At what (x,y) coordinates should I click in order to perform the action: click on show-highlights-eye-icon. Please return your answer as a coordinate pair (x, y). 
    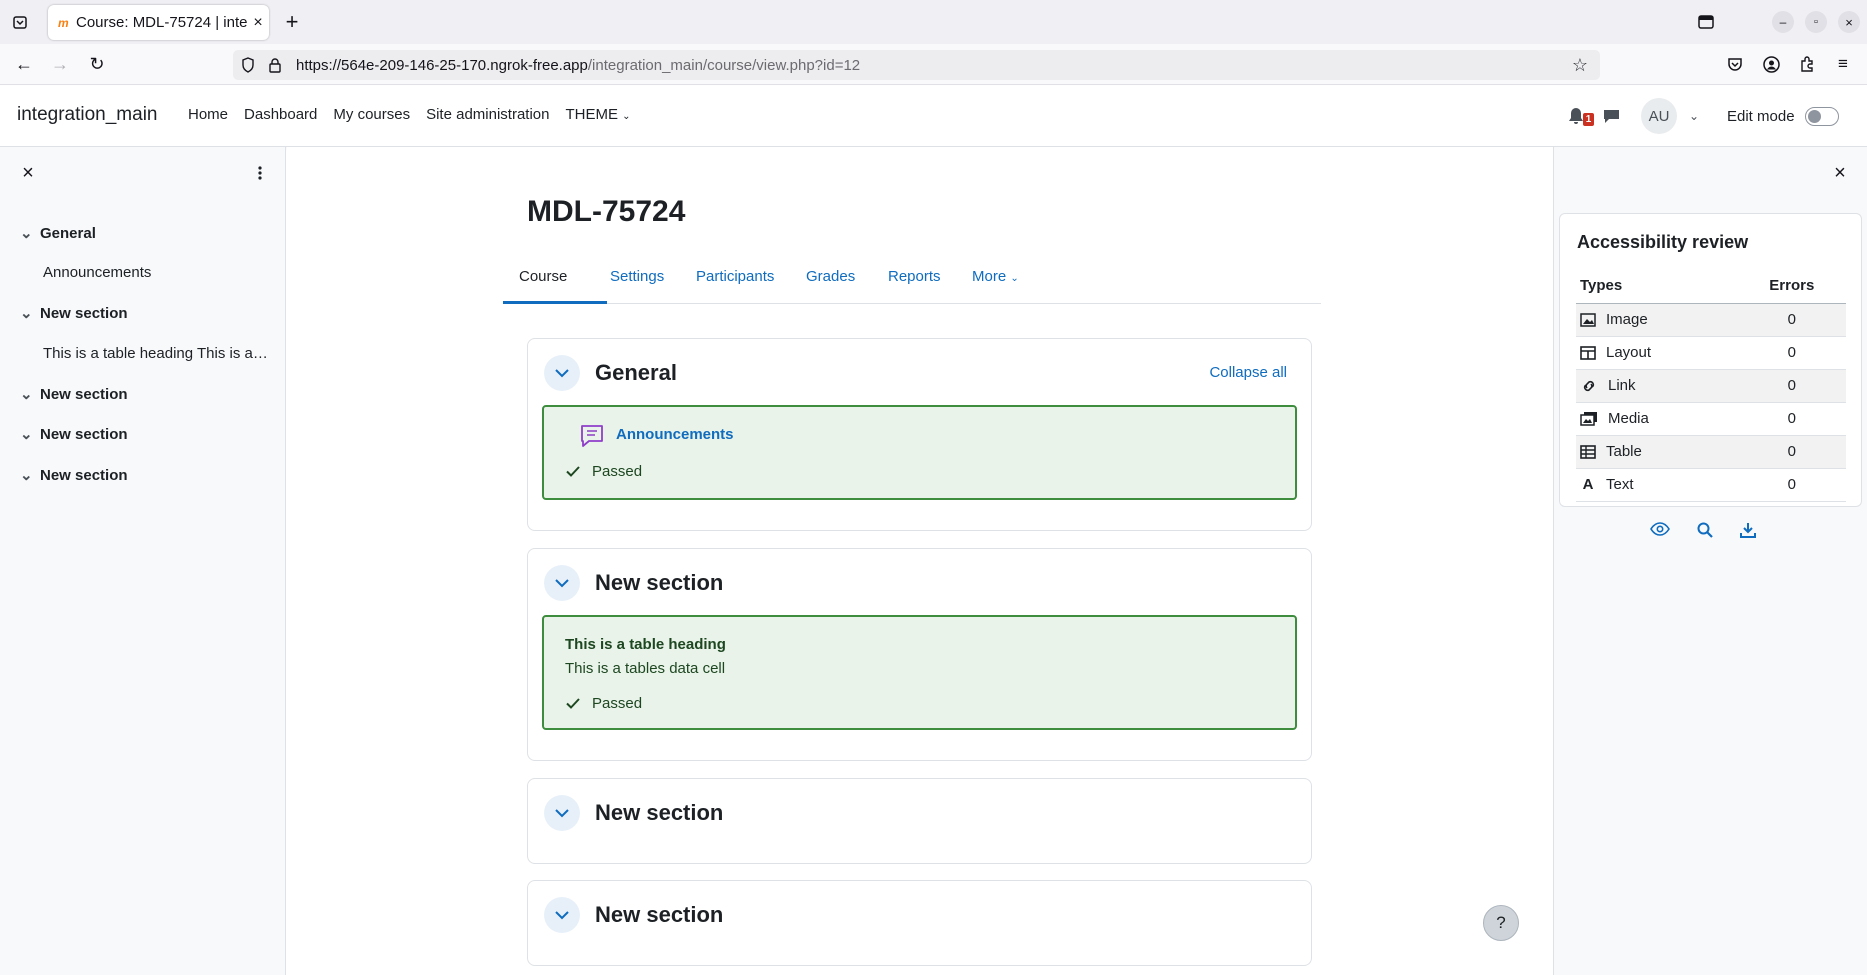
    Looking at the image, I should click on (1660, 530).